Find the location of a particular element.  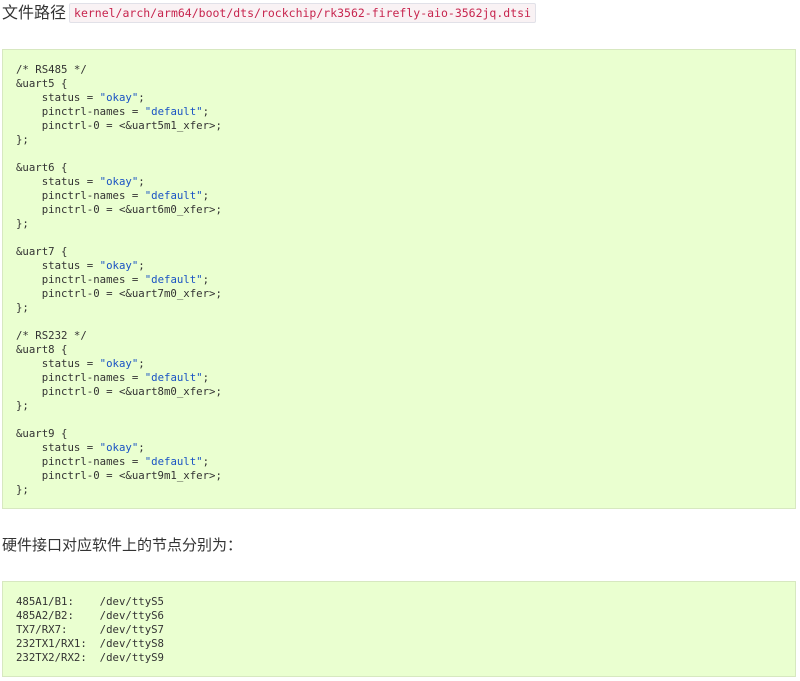

code-text: &uart8 { is located at coordinates (42, 349).